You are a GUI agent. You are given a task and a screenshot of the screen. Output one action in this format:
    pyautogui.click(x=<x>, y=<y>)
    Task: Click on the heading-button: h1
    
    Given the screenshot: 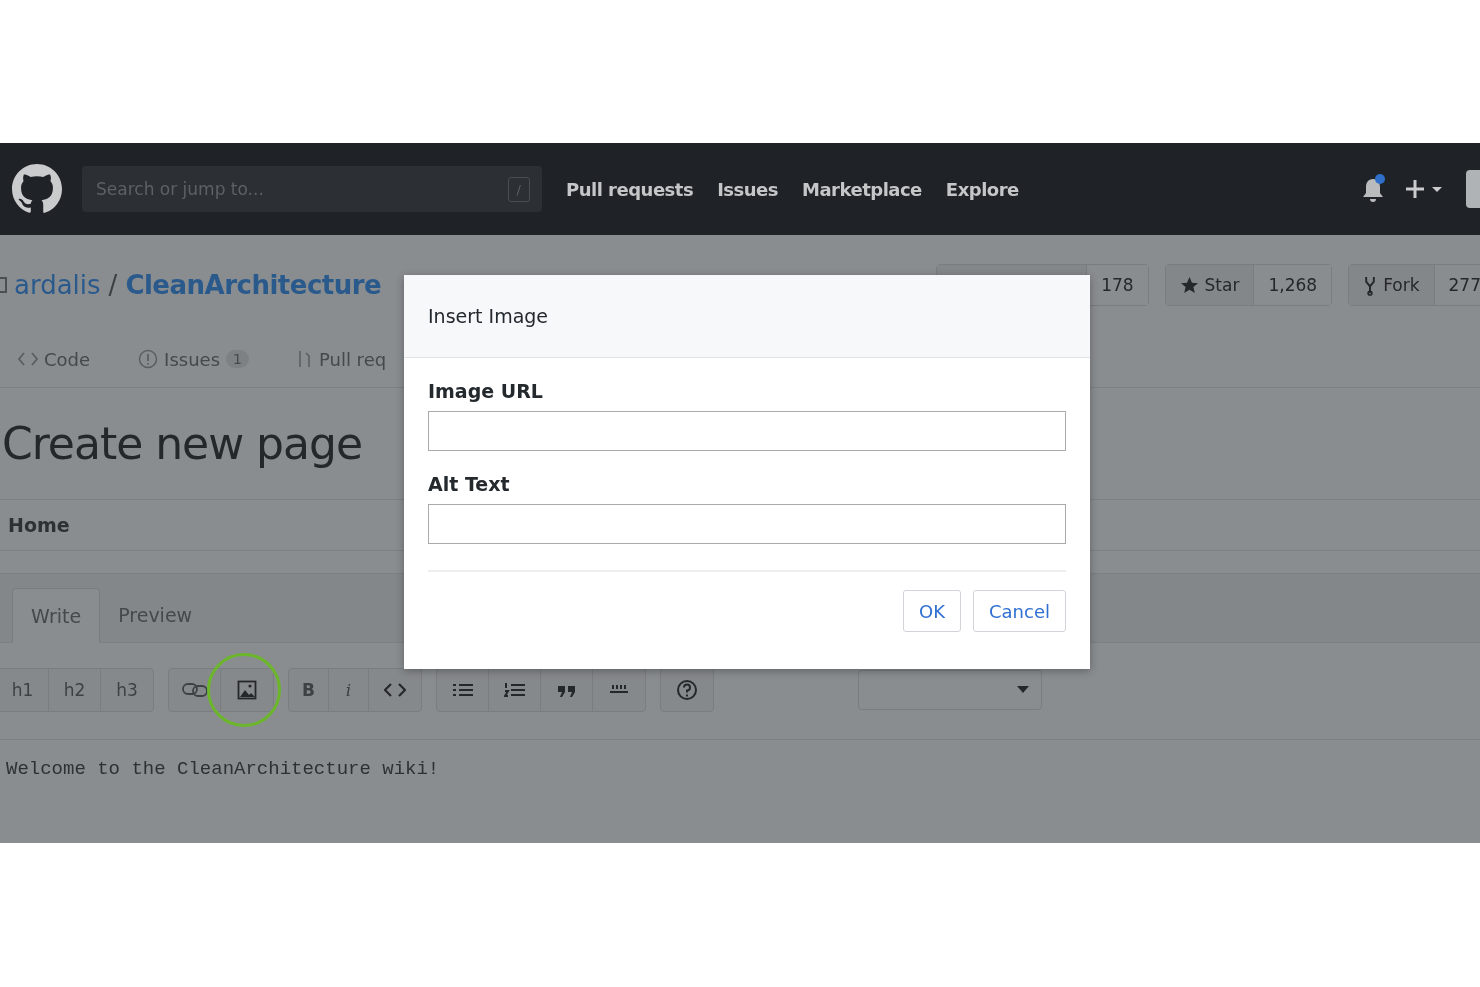 What is the action you would take?
    pyautogui.click(x=24, y=690)
    